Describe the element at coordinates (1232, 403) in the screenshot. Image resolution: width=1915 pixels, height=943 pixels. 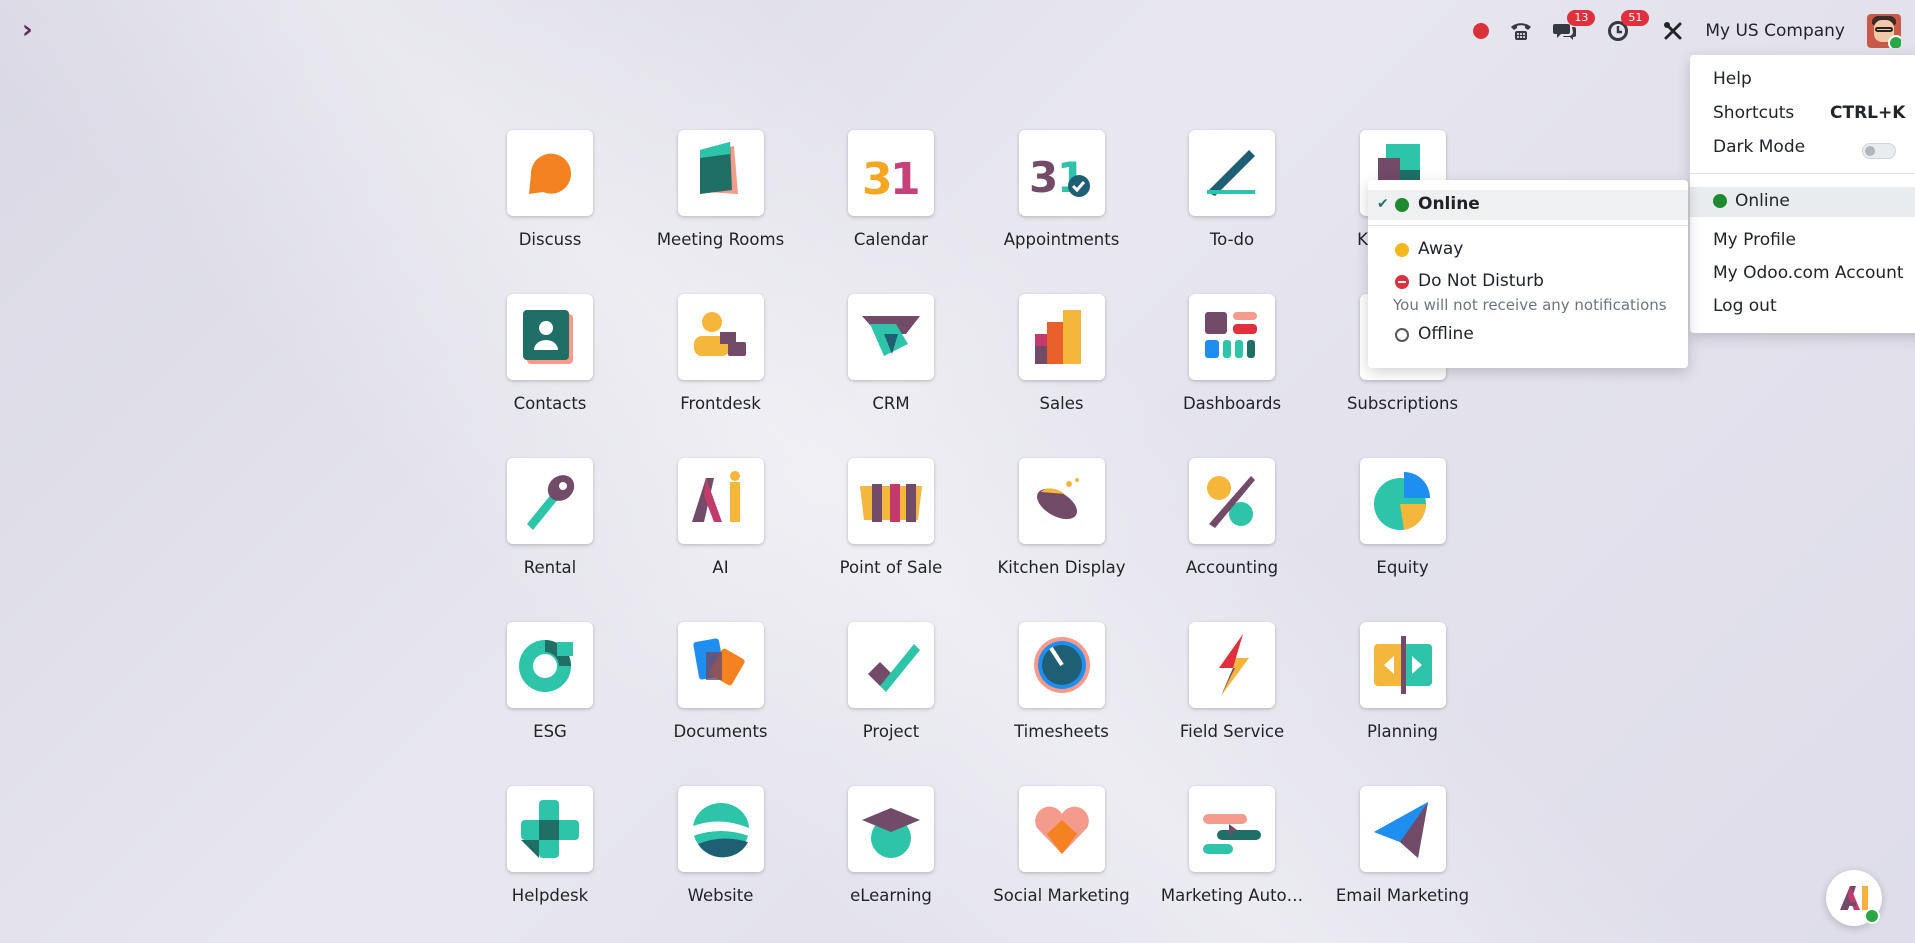
I see `app-label: Dashboards` at that location.